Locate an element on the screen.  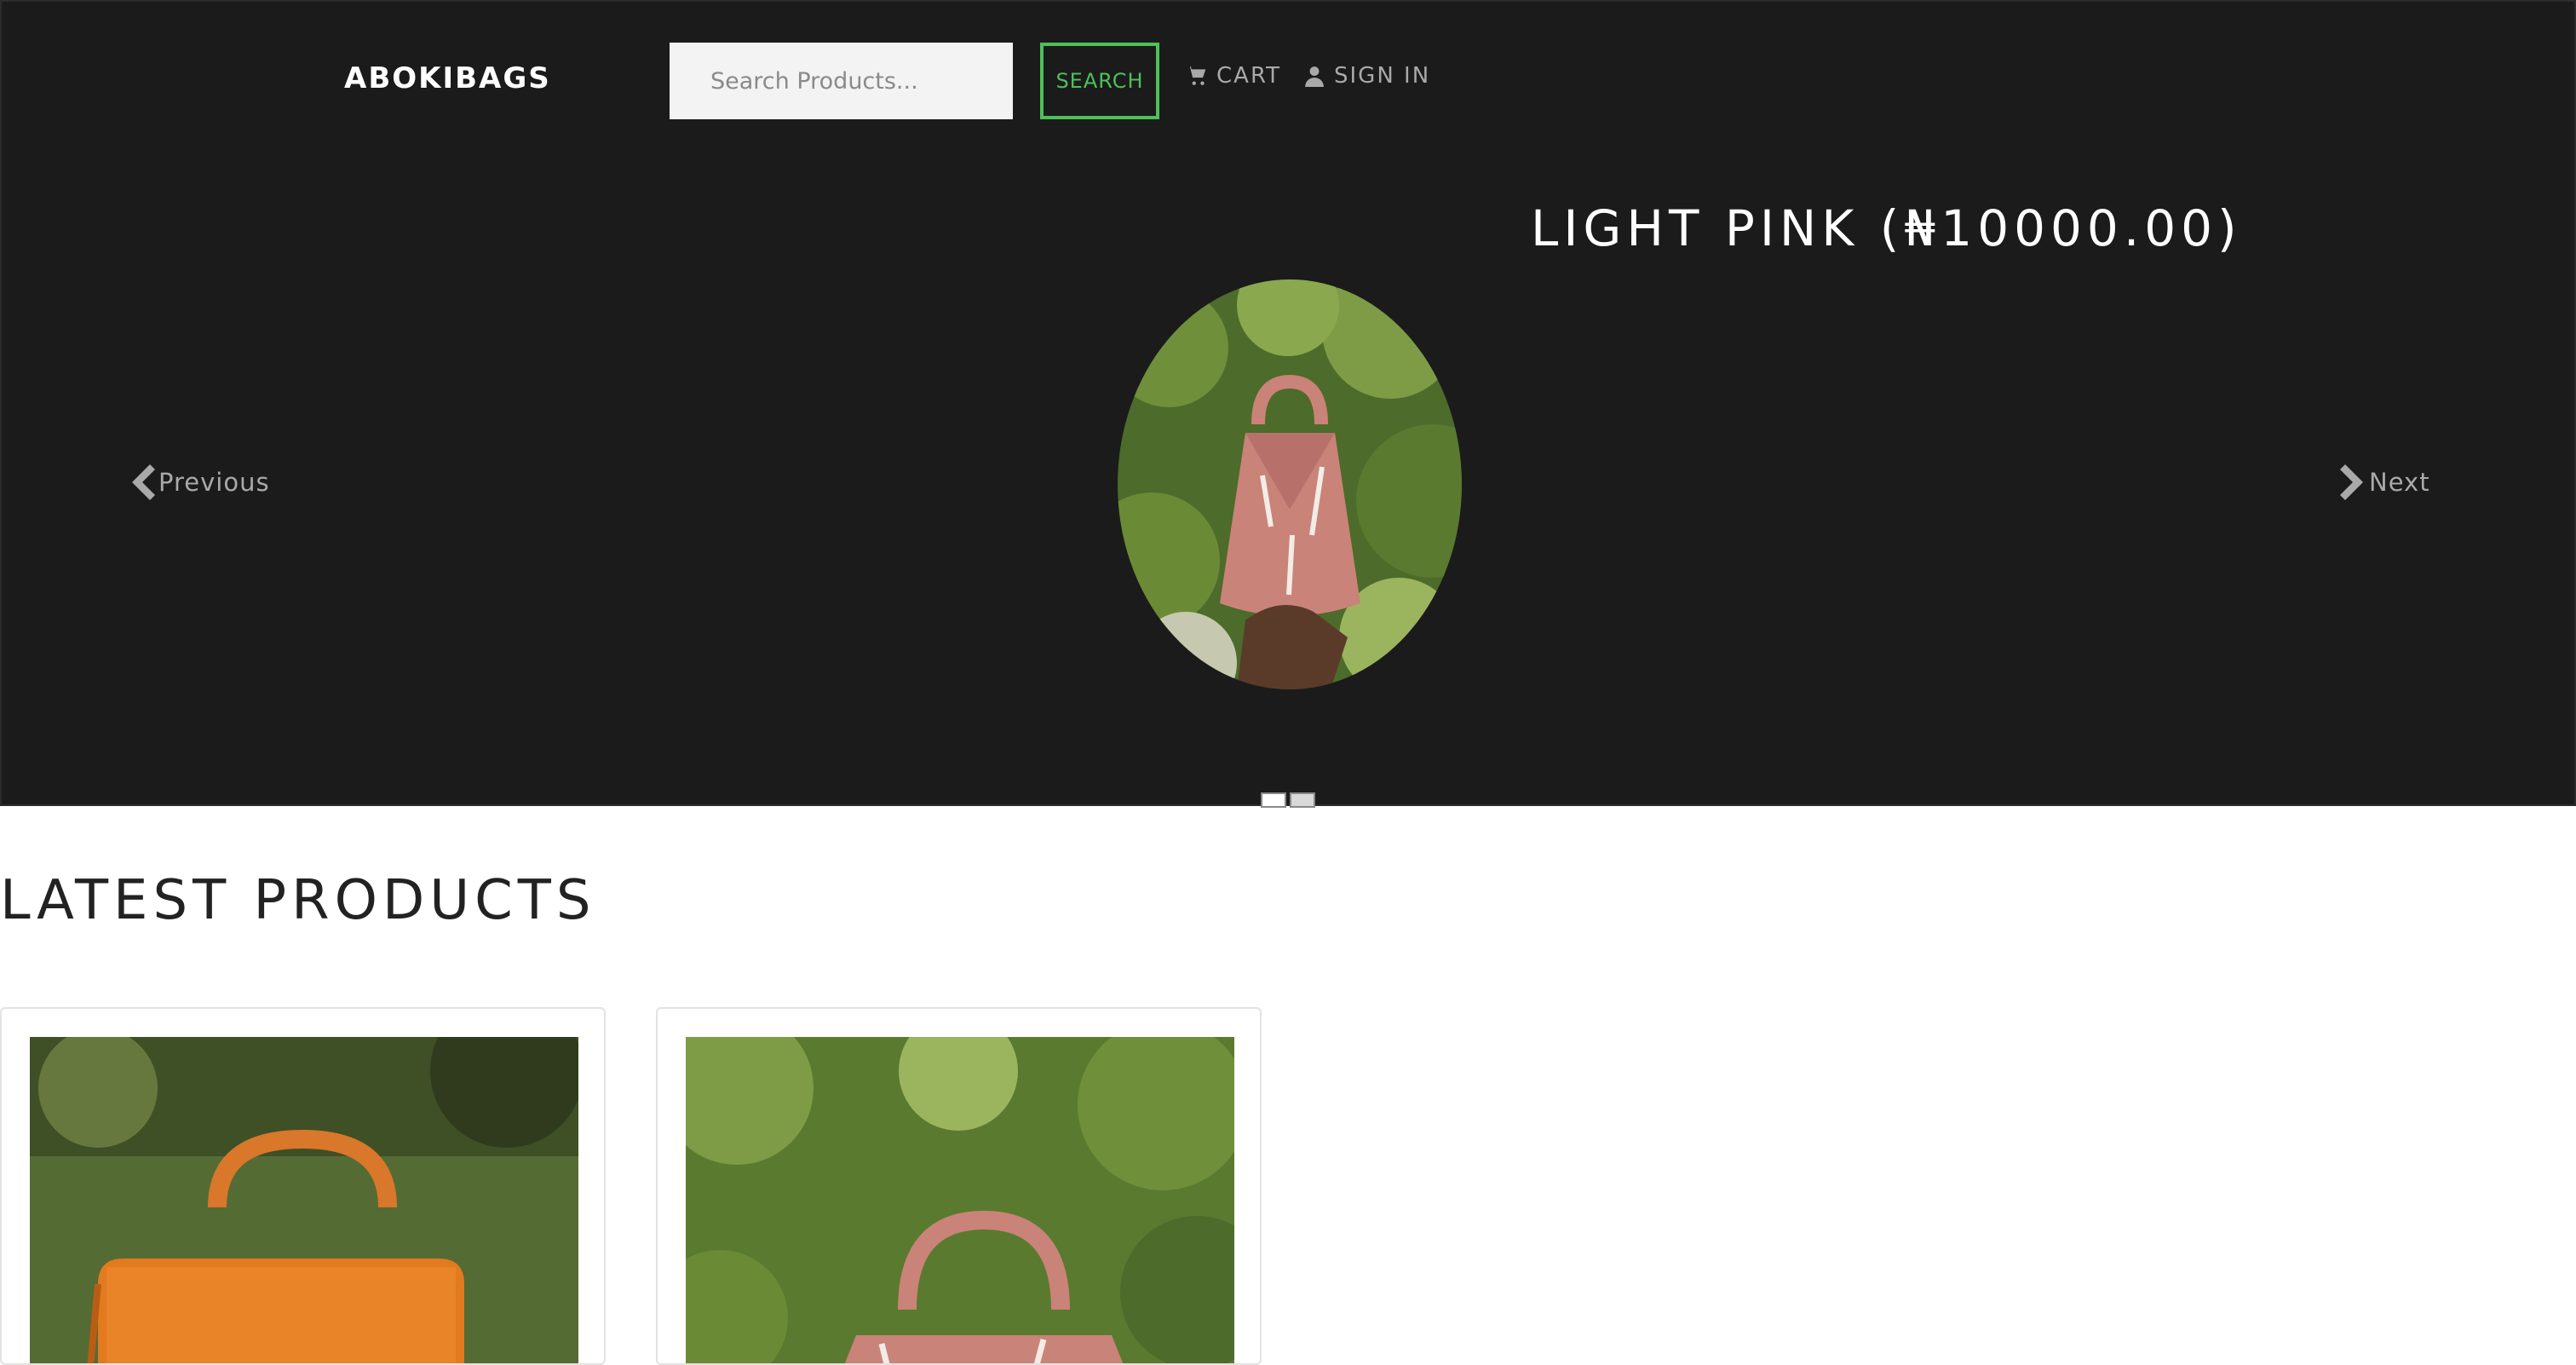
nav-cart-label: CART is located at coordinates (1248, 76).